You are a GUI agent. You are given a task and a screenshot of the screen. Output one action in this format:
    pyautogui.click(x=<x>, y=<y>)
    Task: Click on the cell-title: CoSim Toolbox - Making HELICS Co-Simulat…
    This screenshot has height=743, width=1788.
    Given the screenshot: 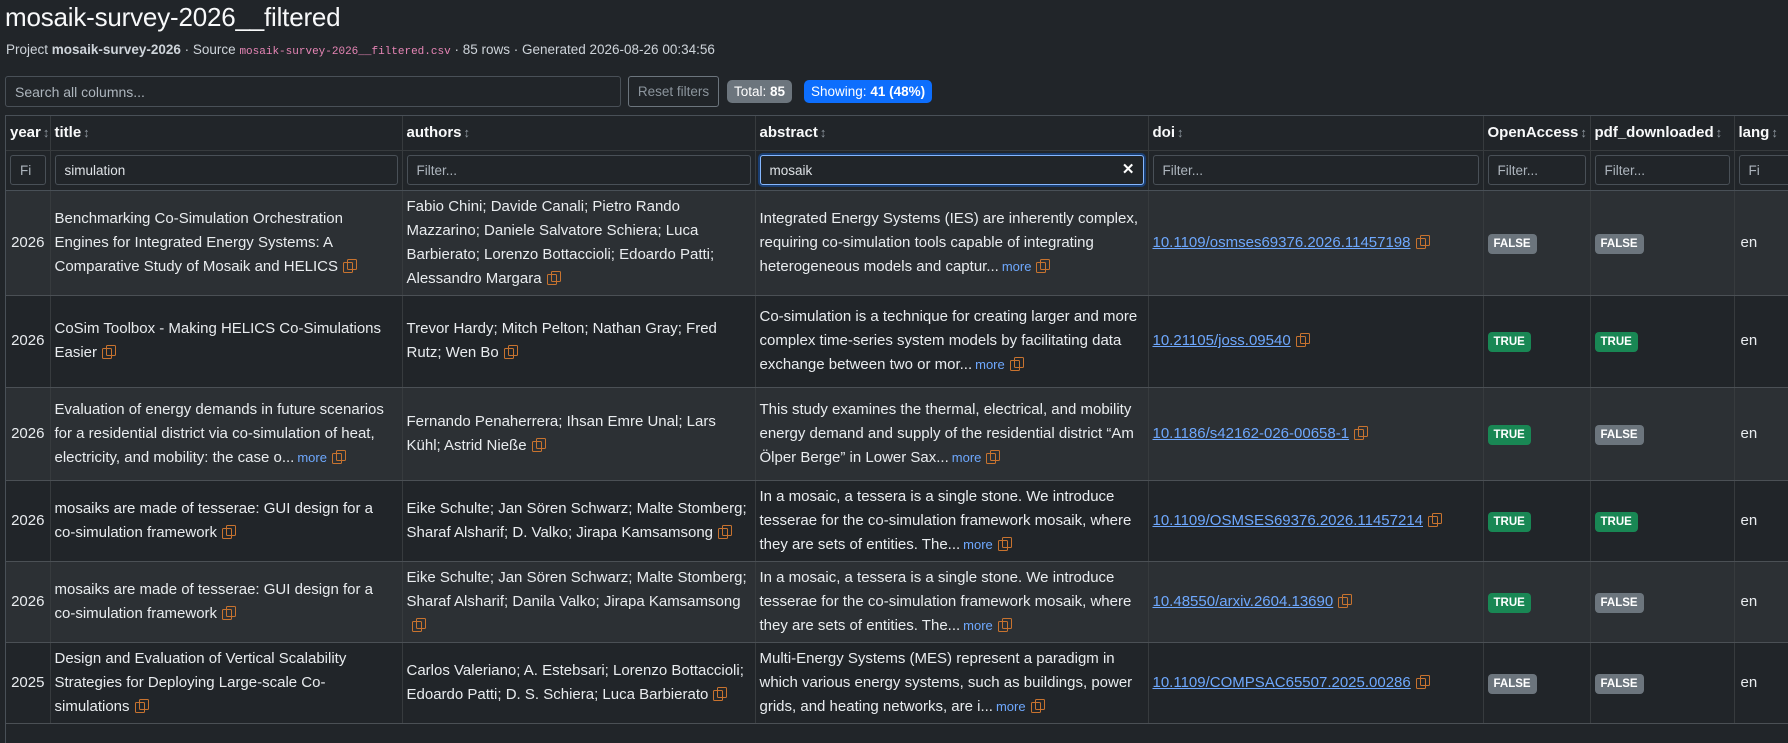 What is the action you would take?
    pyautogui.click(x=226, y=341)
    